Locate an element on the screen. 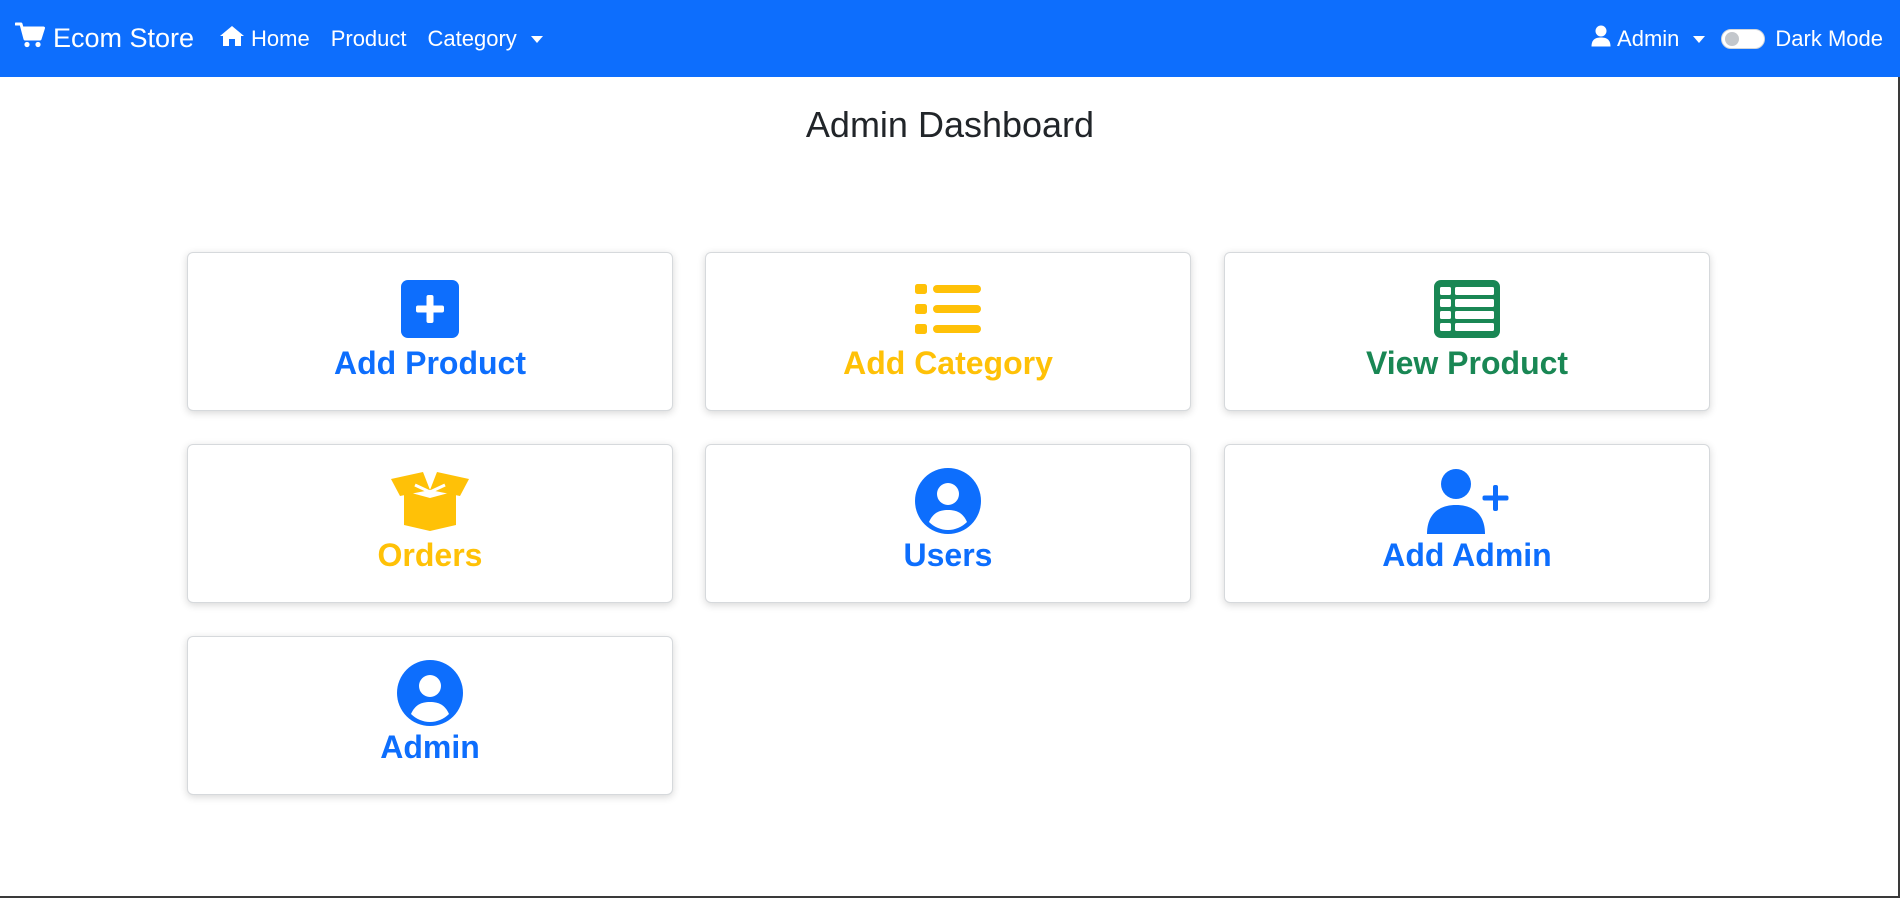  user-plus-icon is located at coordinates (1467, 501).